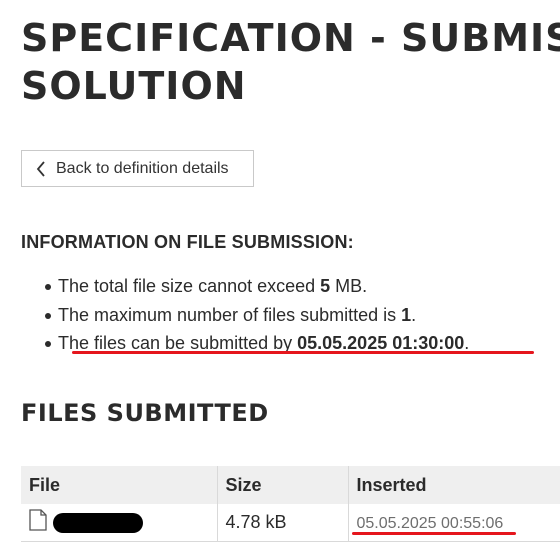  Describe the element at coordinates (134, 86) in the screenshot. I see `page-title-line-2: SOLUTION` at that location.